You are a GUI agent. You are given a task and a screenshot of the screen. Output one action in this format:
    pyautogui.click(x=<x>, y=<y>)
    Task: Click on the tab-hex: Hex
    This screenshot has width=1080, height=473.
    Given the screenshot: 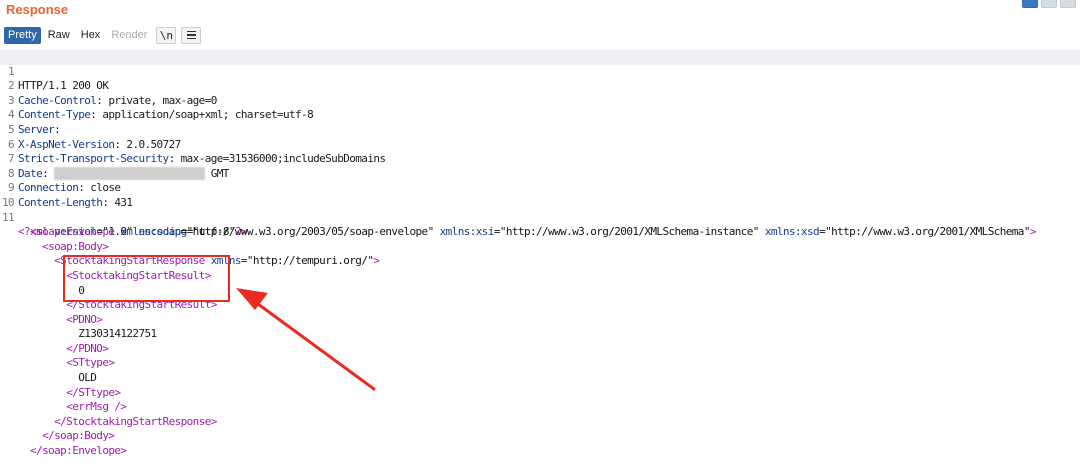 What is the action you would take?
    pyautogui.click(x=91, y=35)
    